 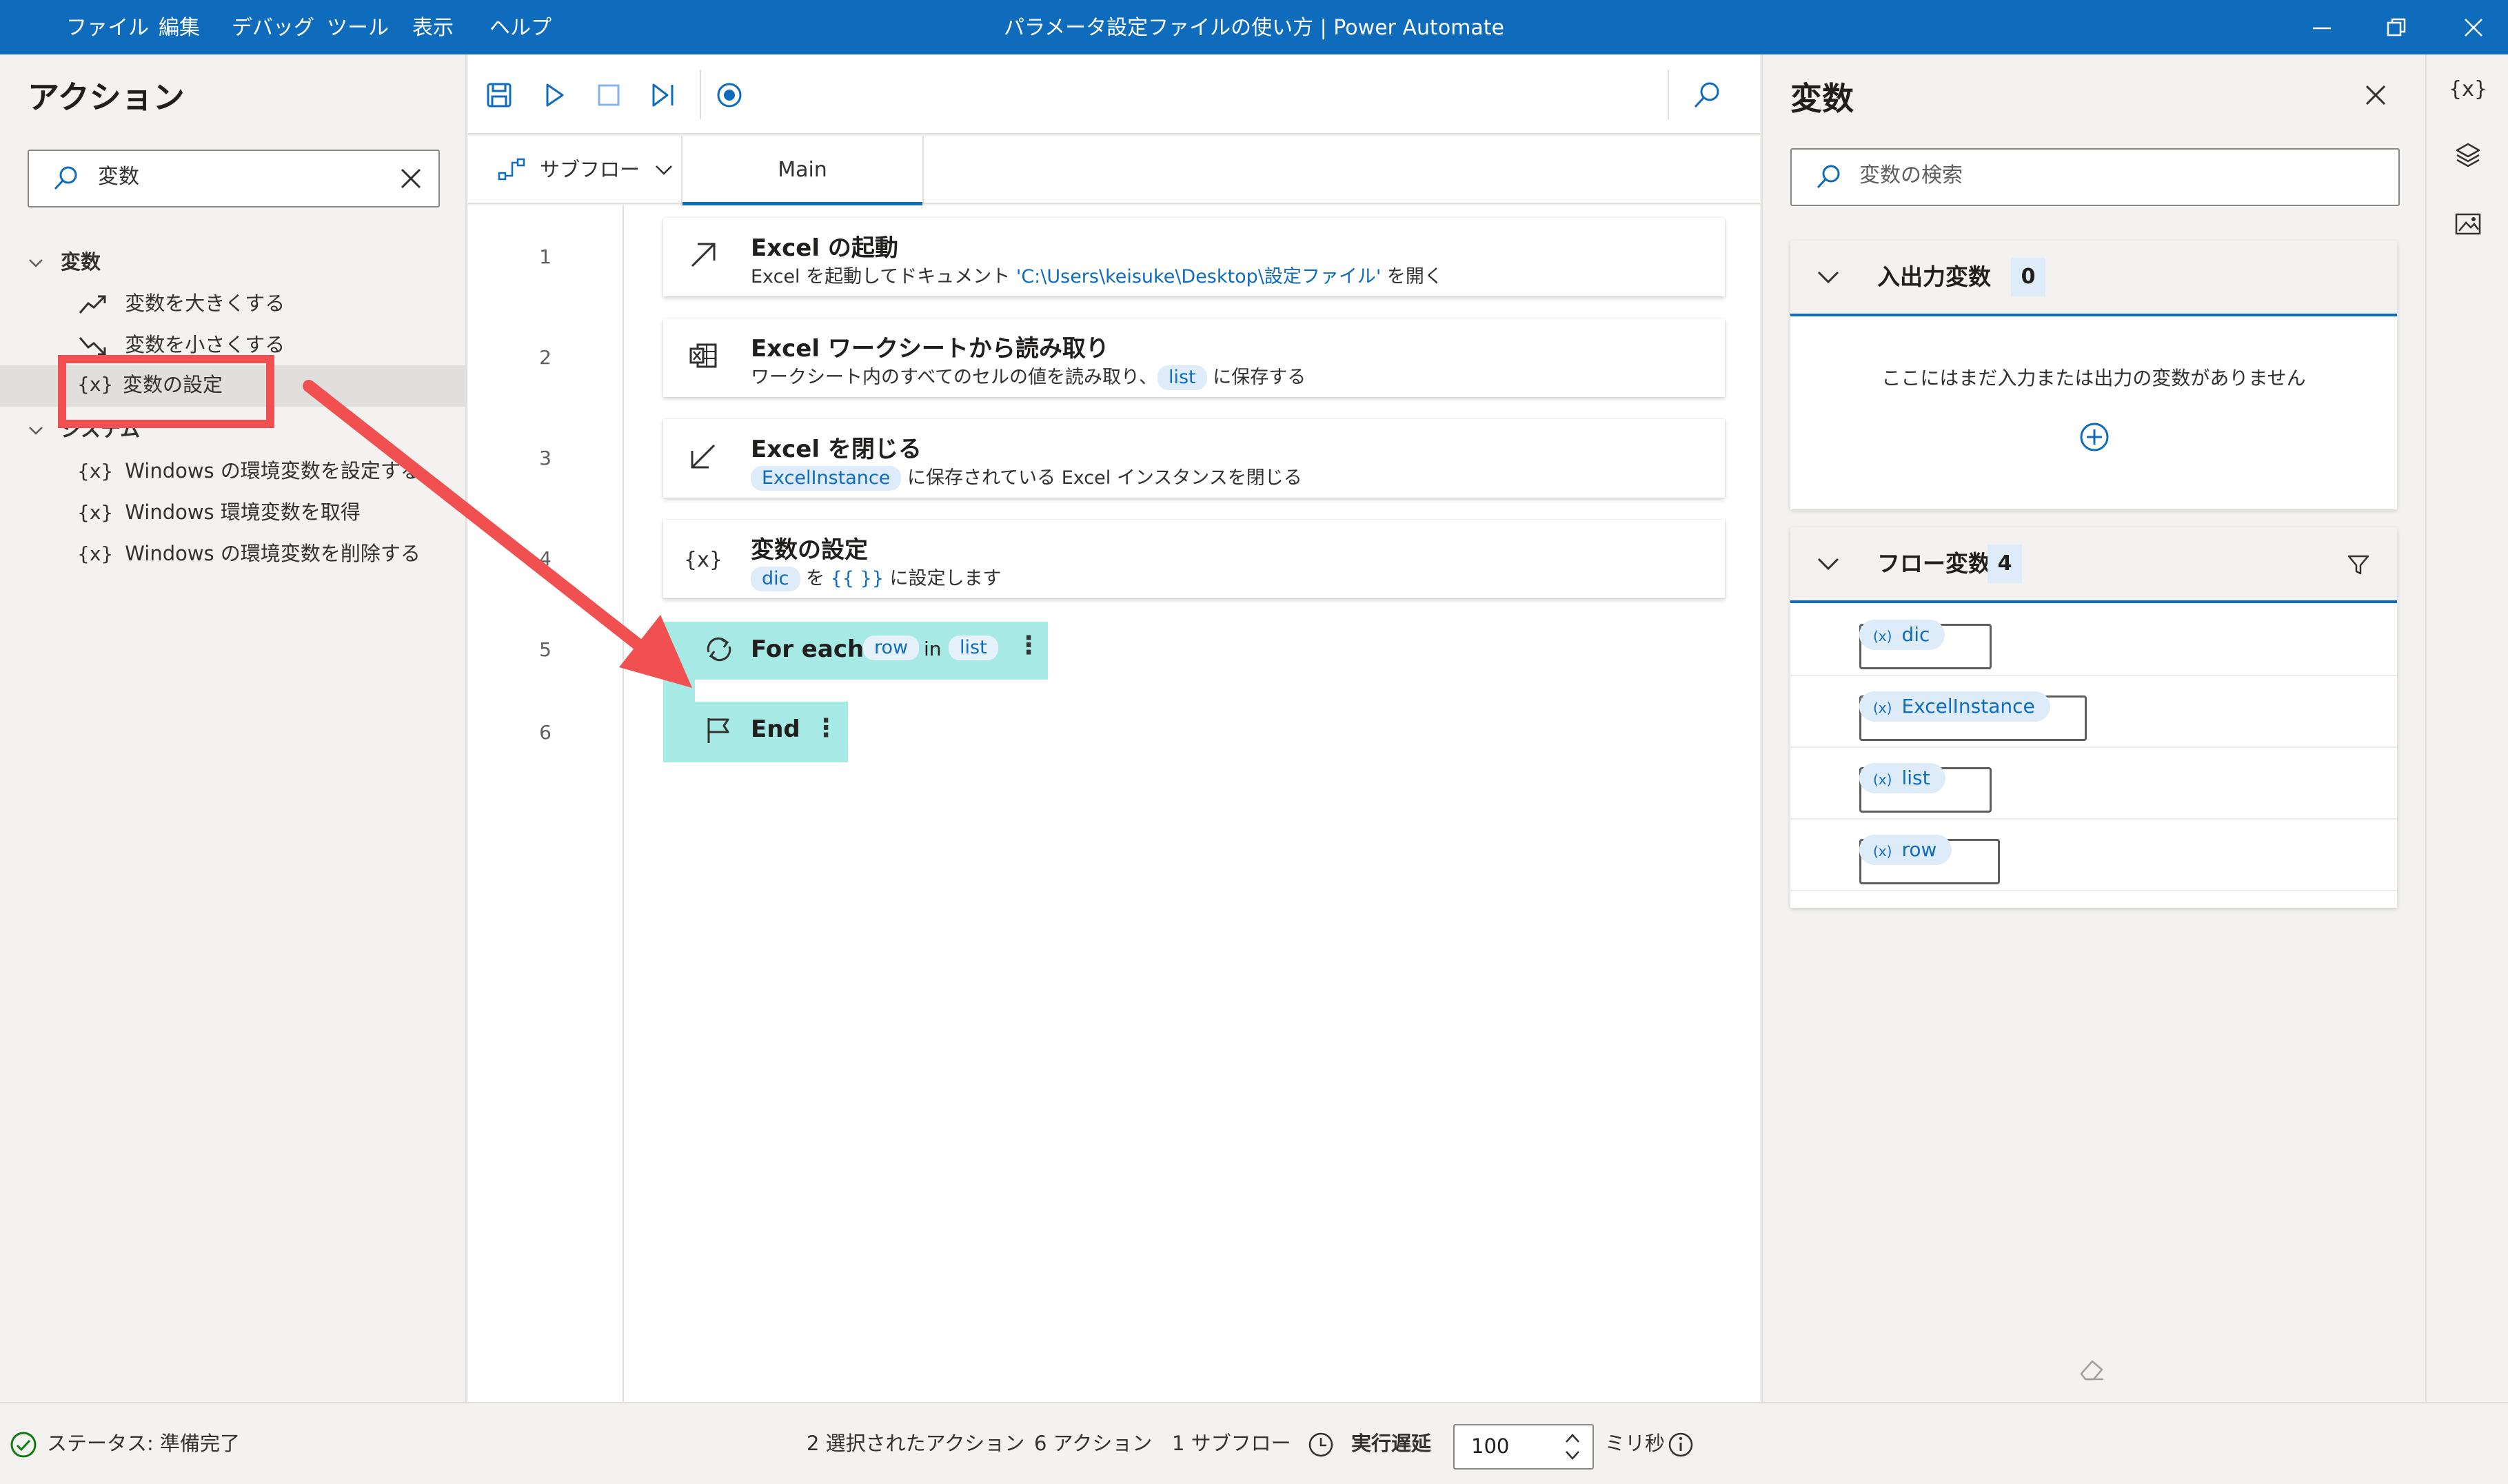 What do you see at coordinates (545, 357) in the screenshot?
I see `line-number: 2` at bounding box center [545, 357].